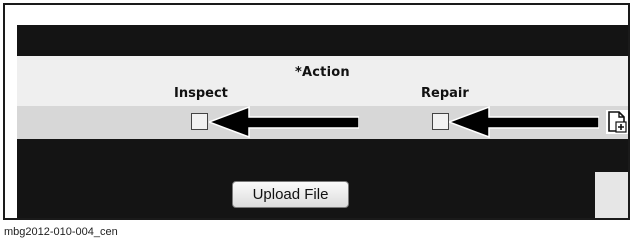 Image resolution: width=637 pixels, height=246 pixels. What do you see at coordinates (440, 121) in the screenshot?
I see `repair-checkbox` at bounding box center [440, 121].